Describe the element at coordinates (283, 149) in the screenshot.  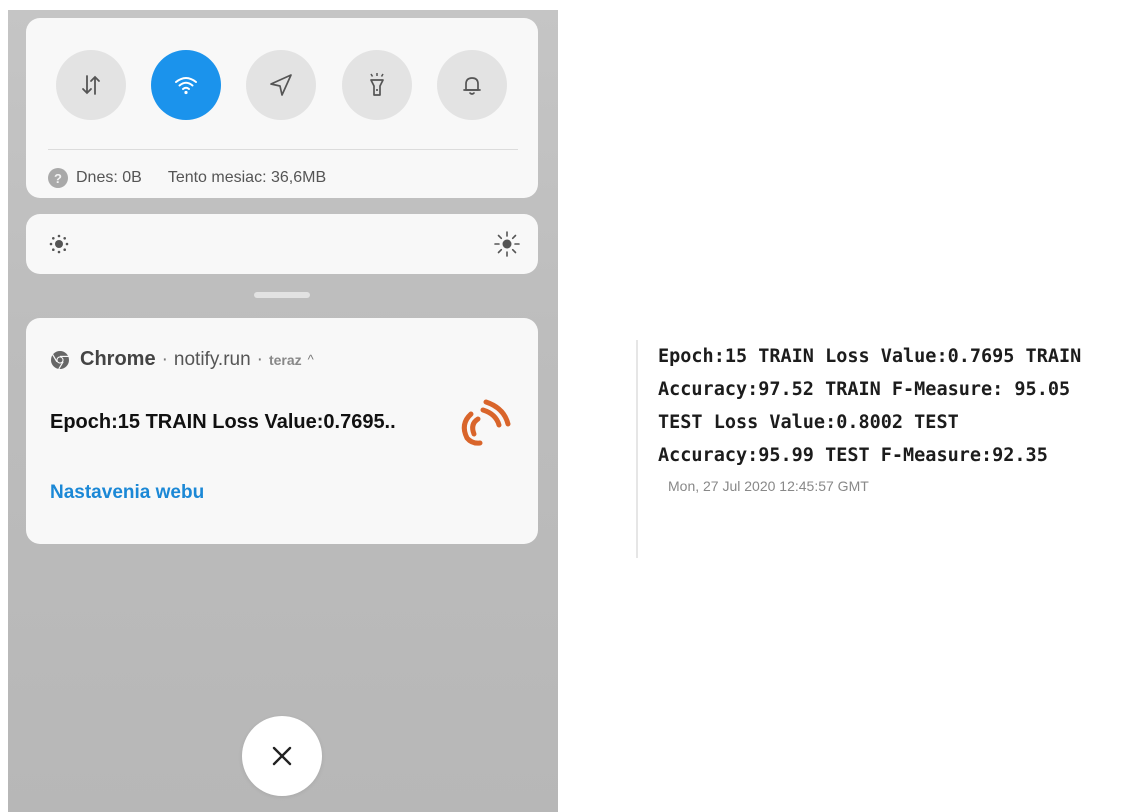
I see `divider` at that location.